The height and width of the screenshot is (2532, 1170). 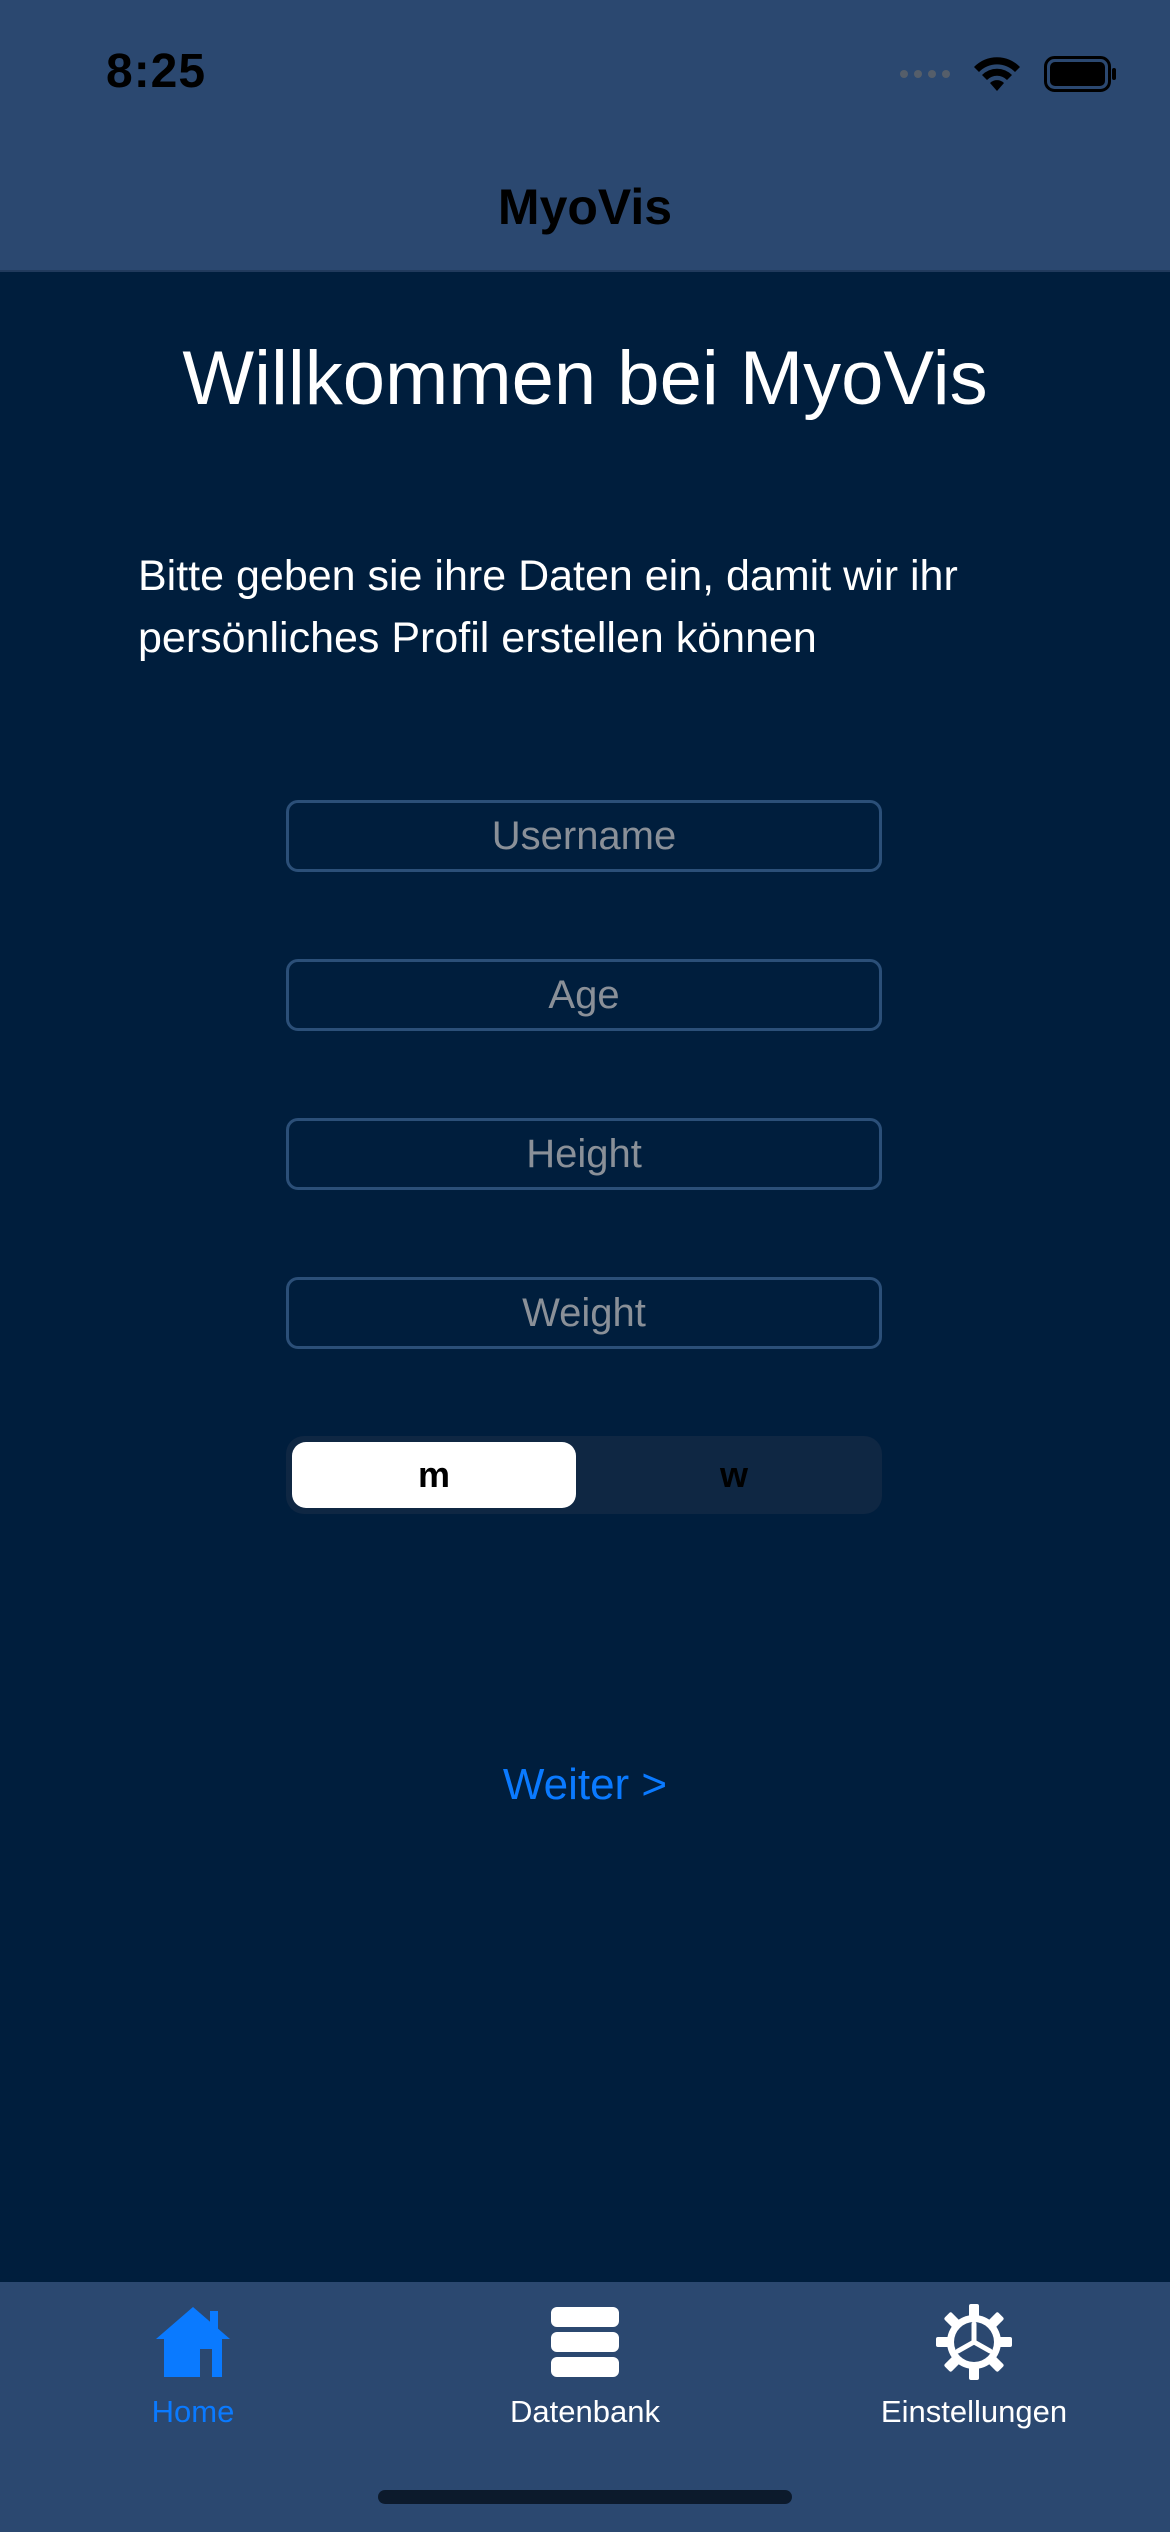 I want to click on gender-option-m: m, so click(x=434, y=1475).